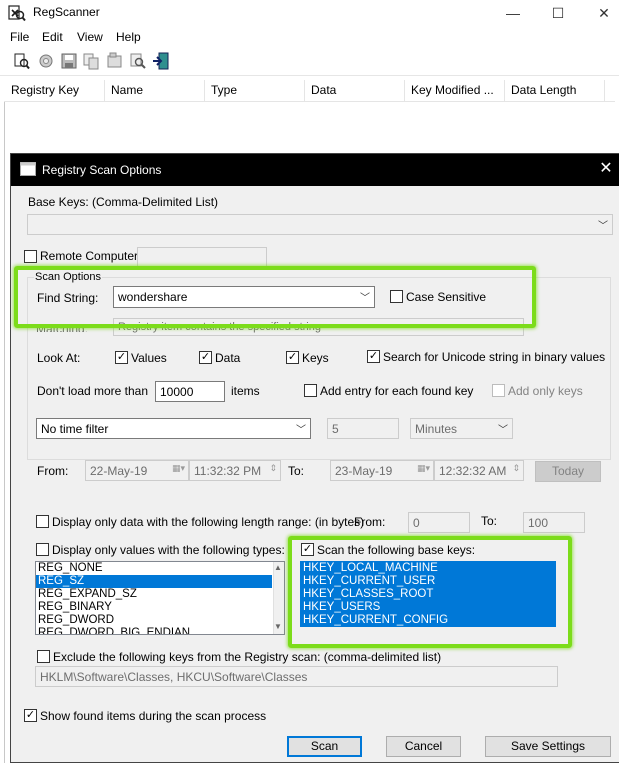 The height and width of the screenshot is (763, 619). I want to click on look-at-label: Look At:, so click(59, 358).